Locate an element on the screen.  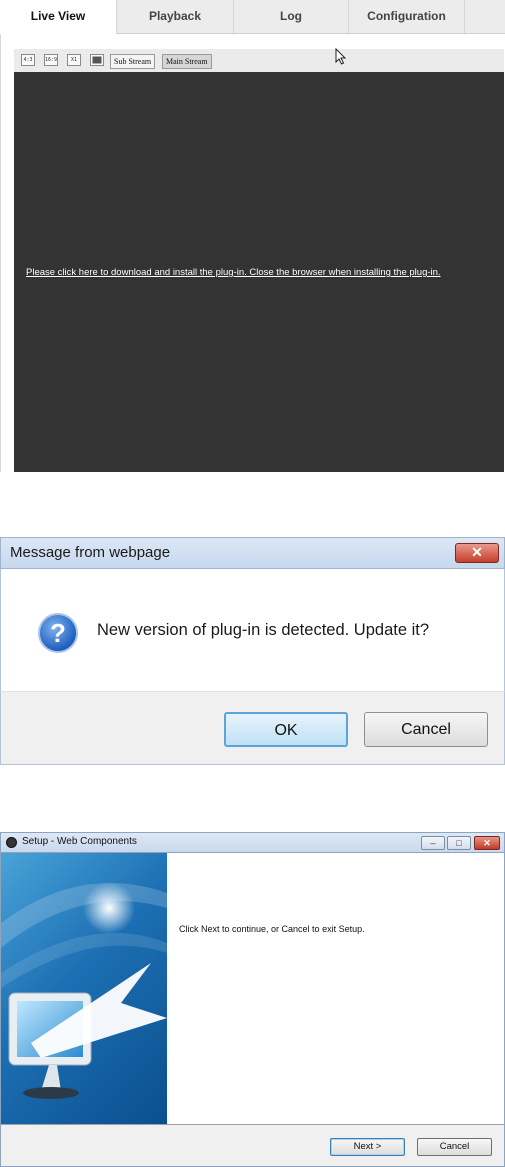
setup-app-icon is located at coordinates (11, 842).